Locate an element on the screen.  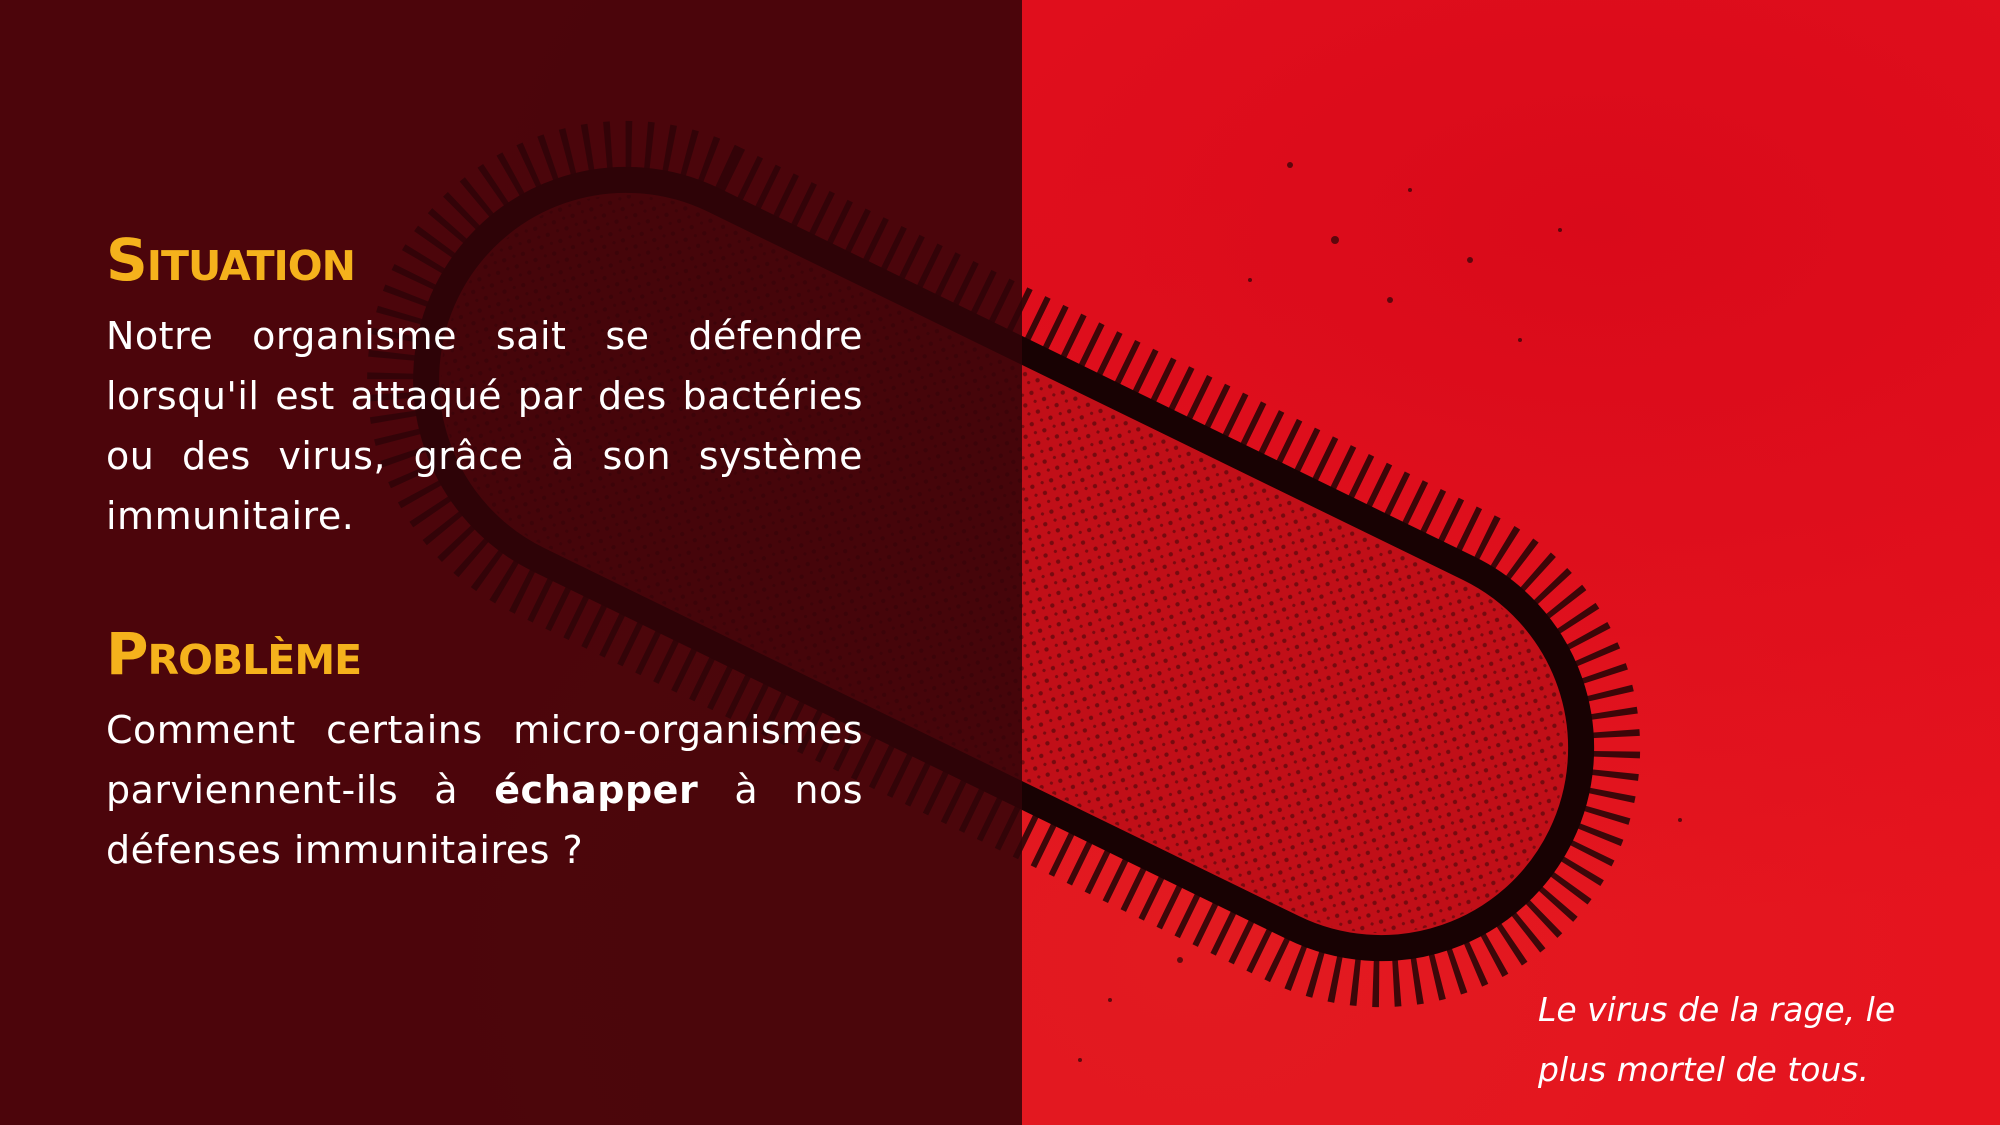
situation-heading: Situation is located at coordinates (231, 260).